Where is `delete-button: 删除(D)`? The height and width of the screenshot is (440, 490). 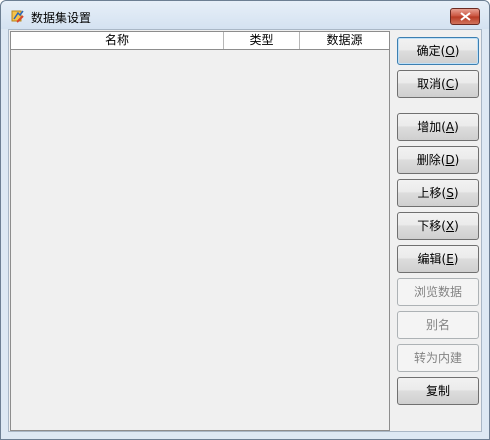 delete-button: 删除(D) is located at coordinates (438, 160).